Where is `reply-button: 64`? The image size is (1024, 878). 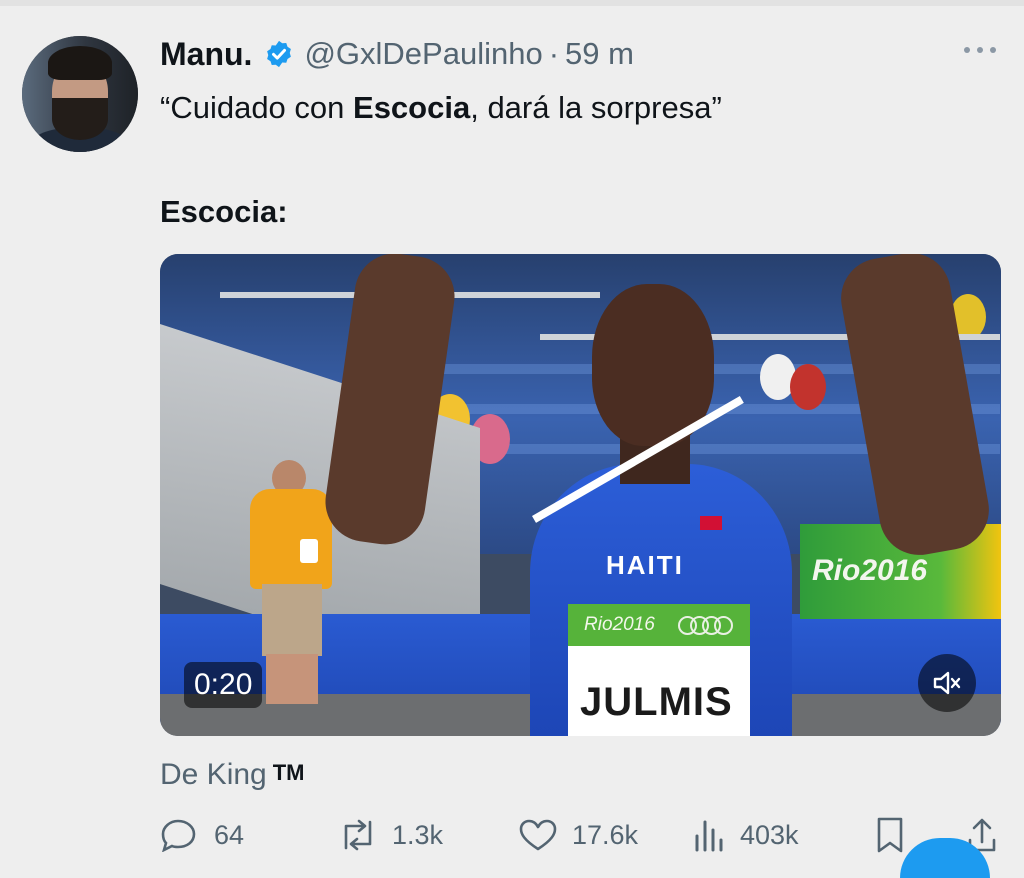 reply-button: 64 is located at coordinates (202, 835).